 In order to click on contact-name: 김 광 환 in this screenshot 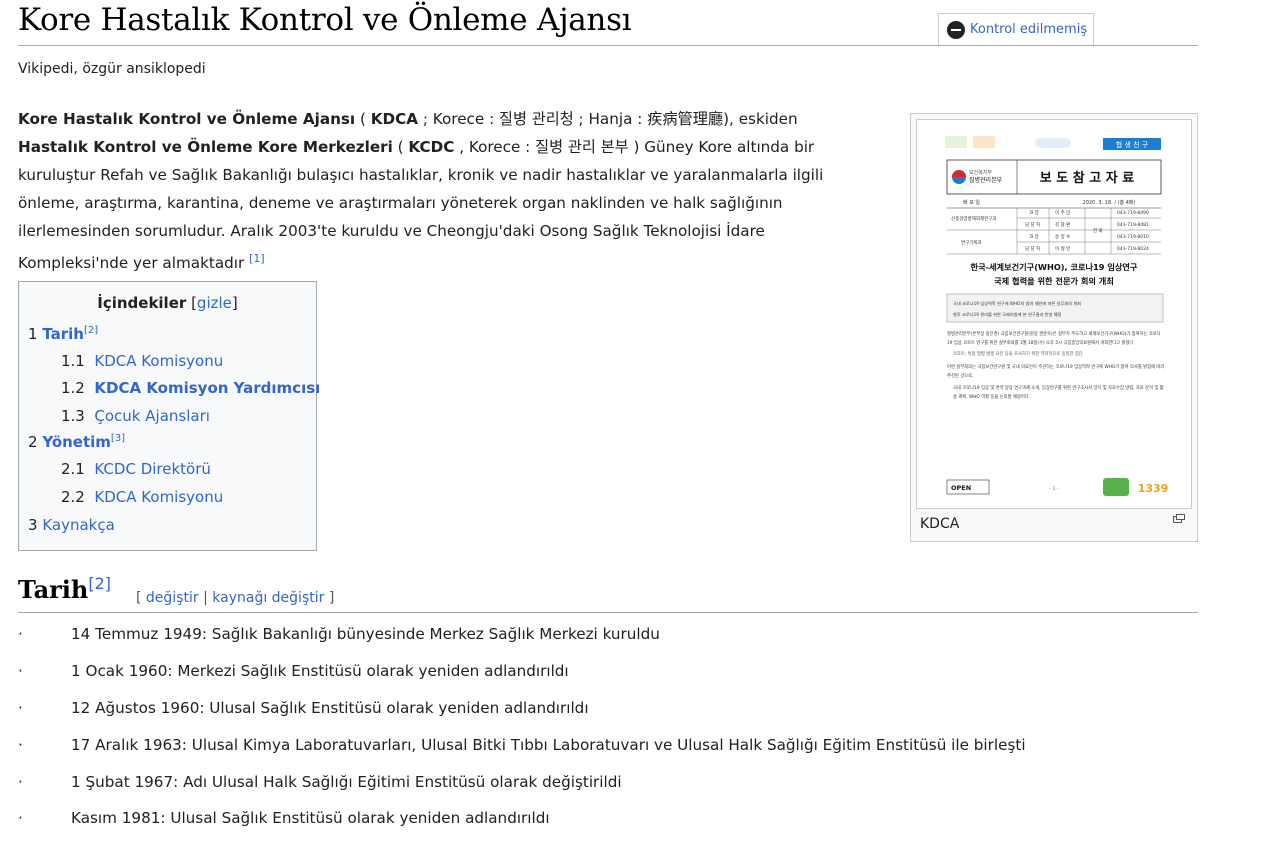, I will do `click(1062, 224)`.